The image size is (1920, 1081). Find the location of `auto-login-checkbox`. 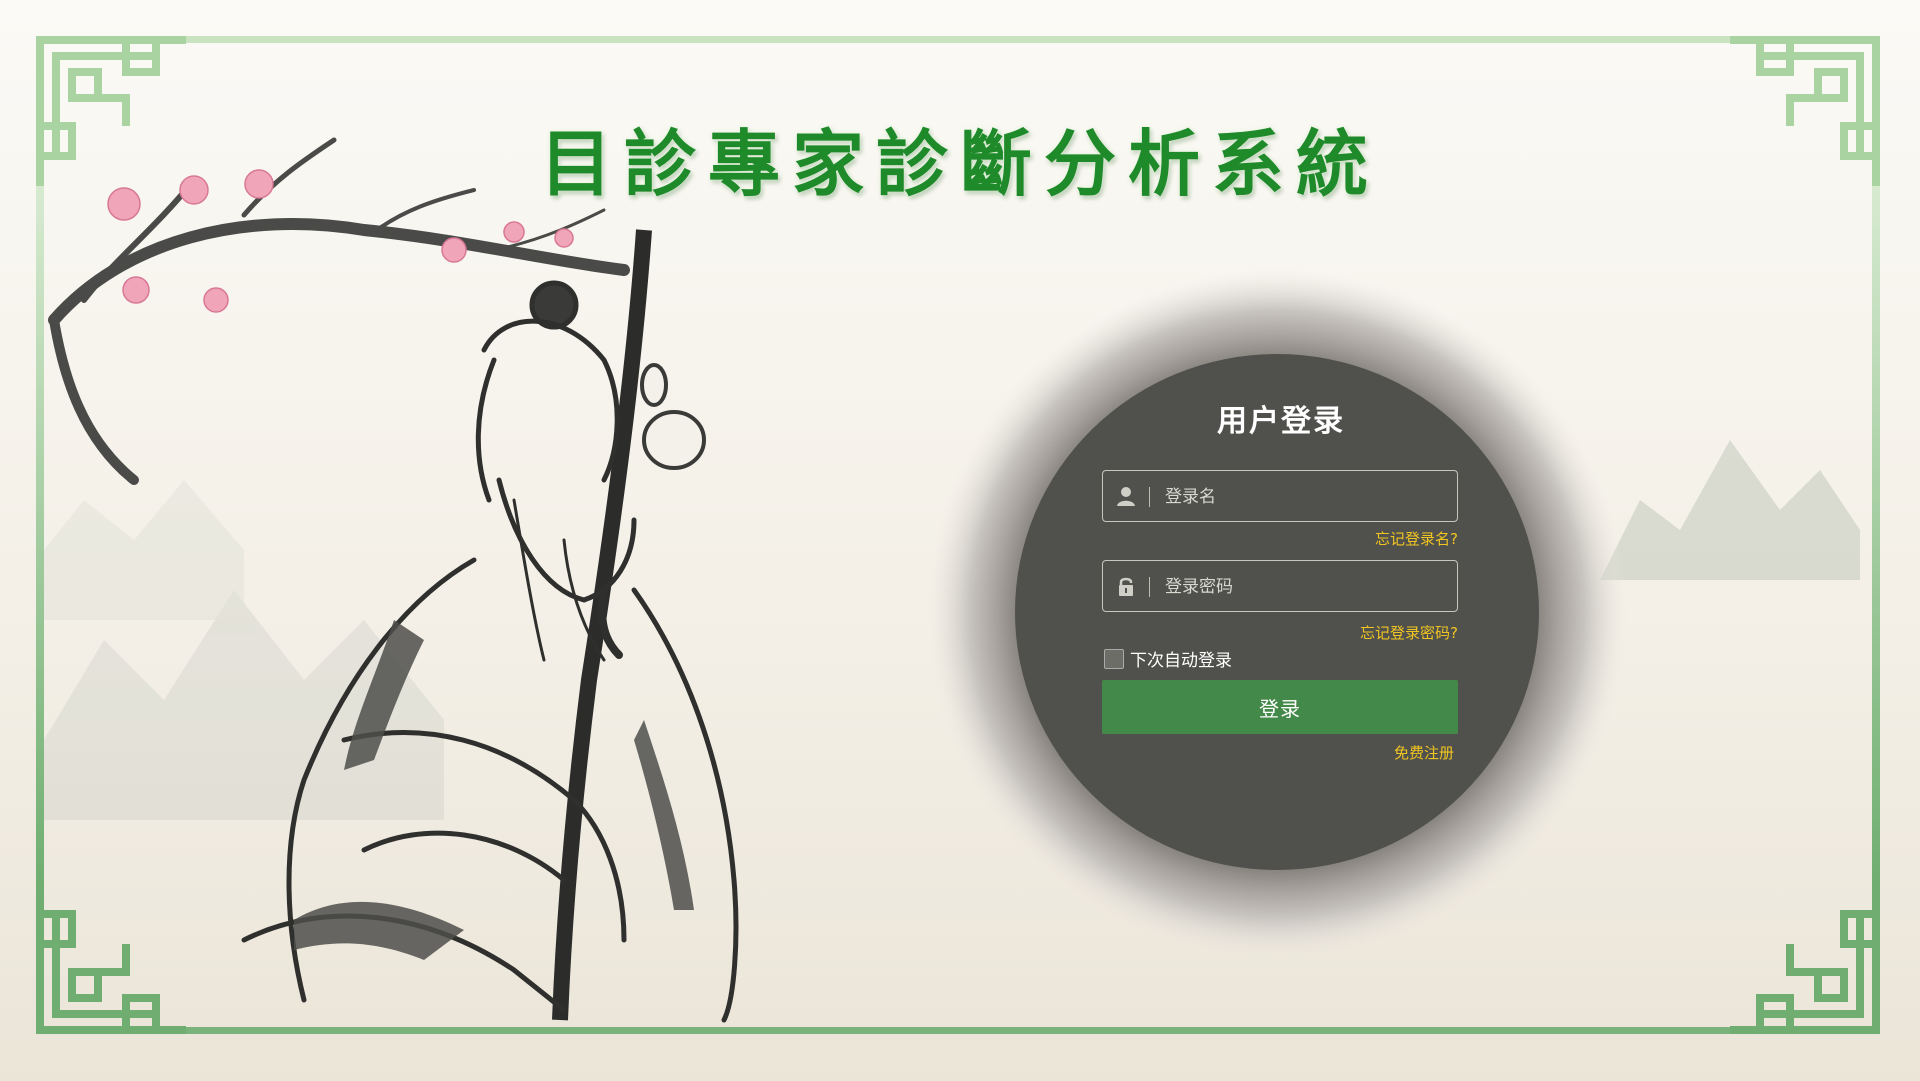

auto-login-checkbox is located at coordinates (1114, 658).